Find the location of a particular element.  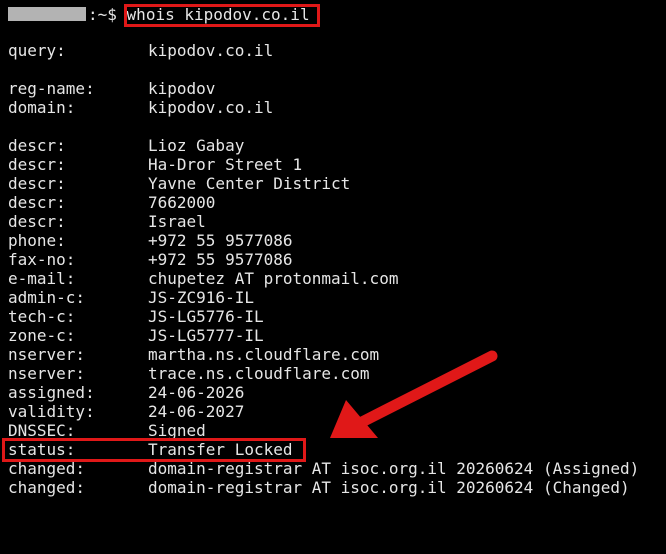

whois-value: Yavne Center District is located at coordinates (249, 183).